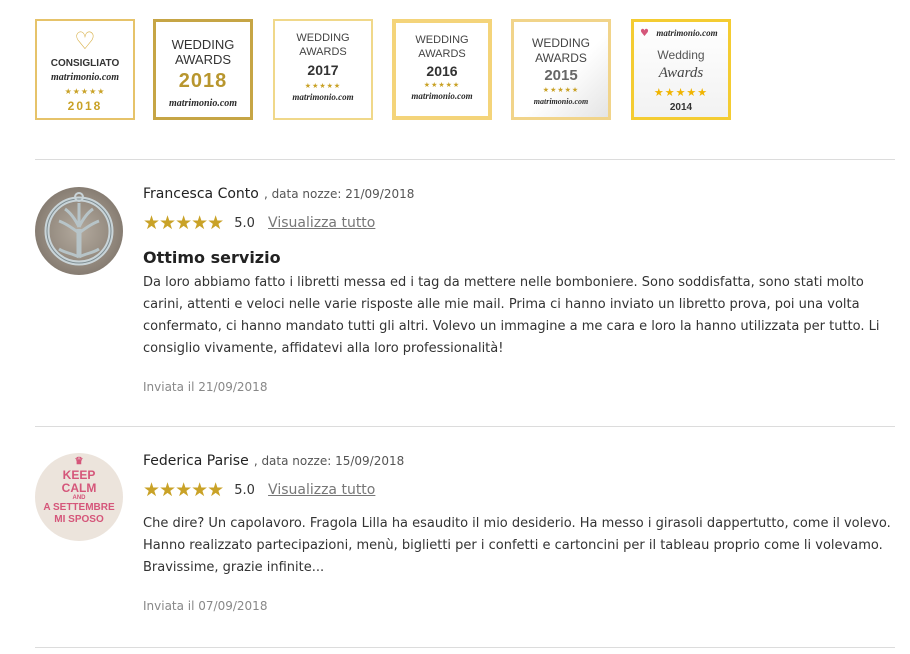 The height and width of the screenshot is (654, 910). I want to click on review-meta: Francesca Conto , data nozze: 21/09/2018, so click(278, 192).